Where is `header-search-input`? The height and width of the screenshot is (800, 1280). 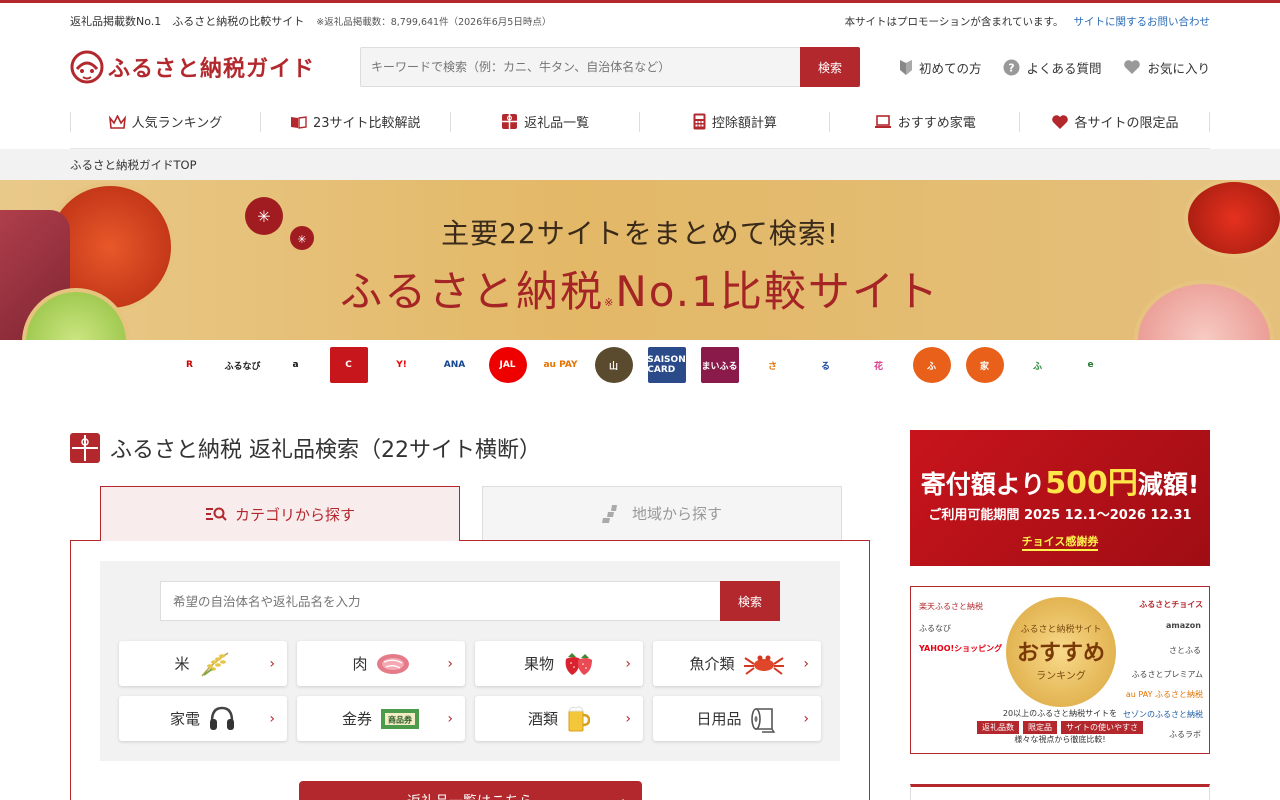
header-search-input is located at coordinates (580, 67).